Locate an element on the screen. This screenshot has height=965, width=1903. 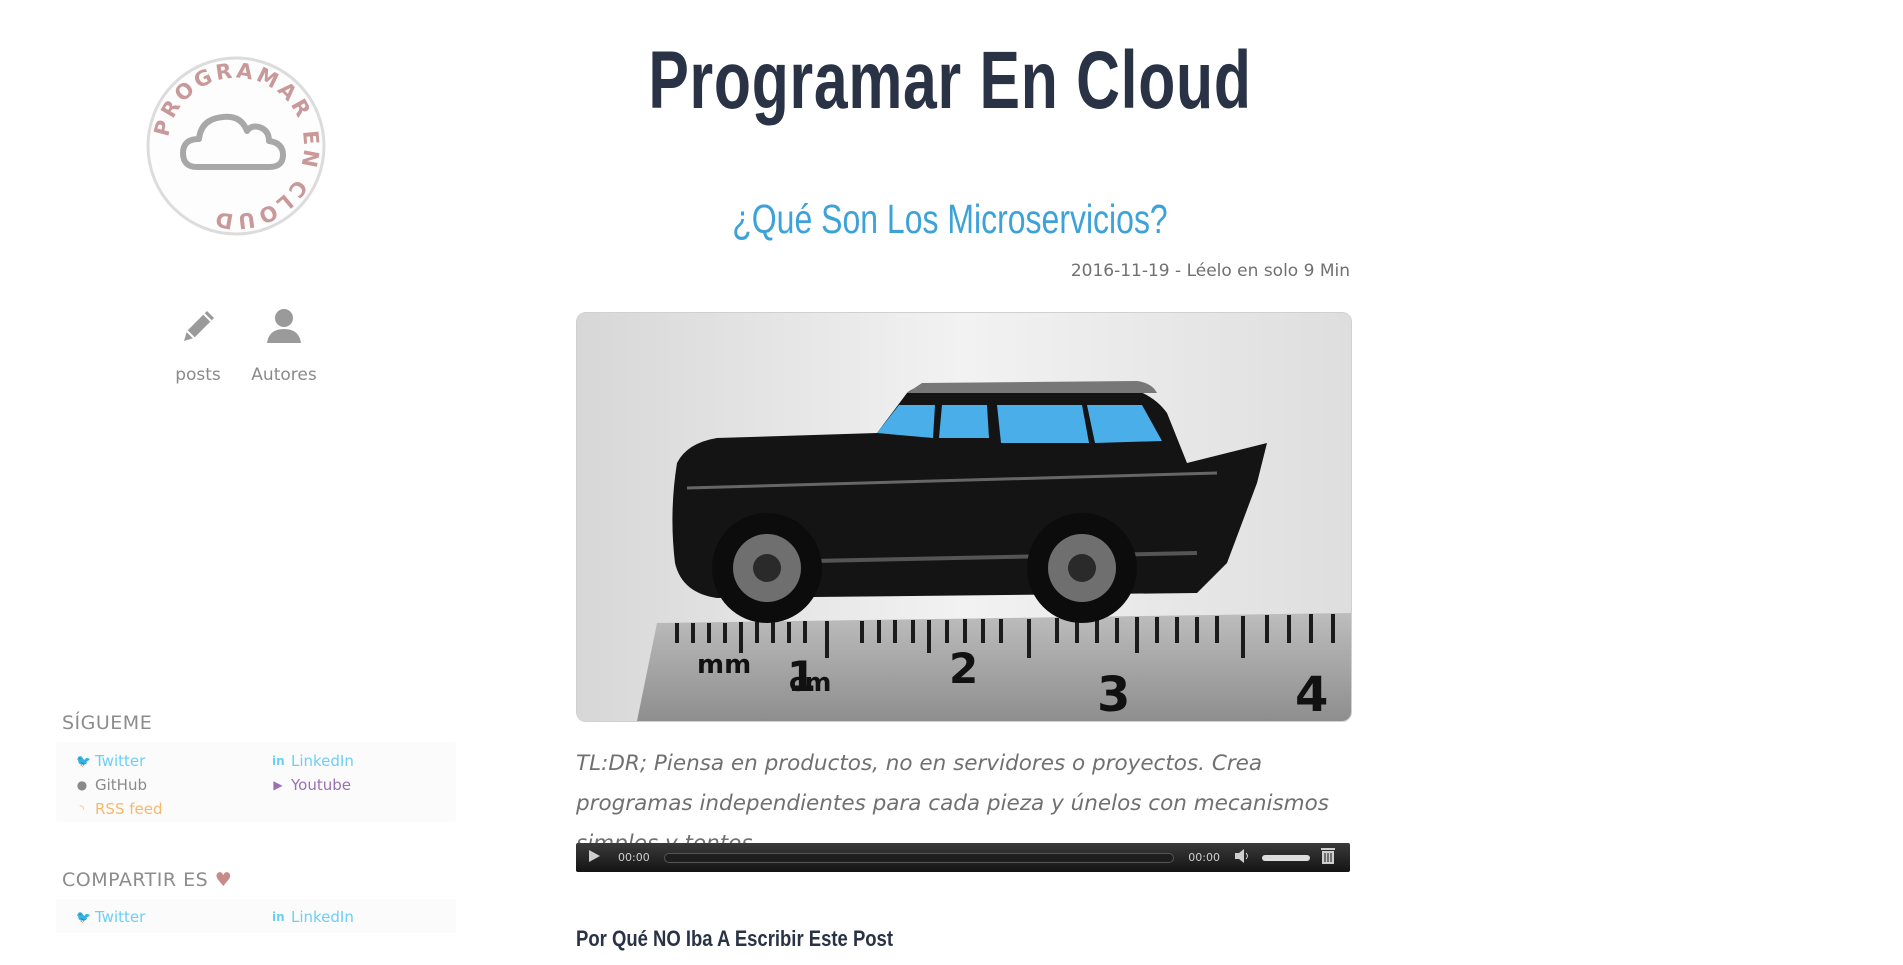
play-button is located at coordinates (599, 857).